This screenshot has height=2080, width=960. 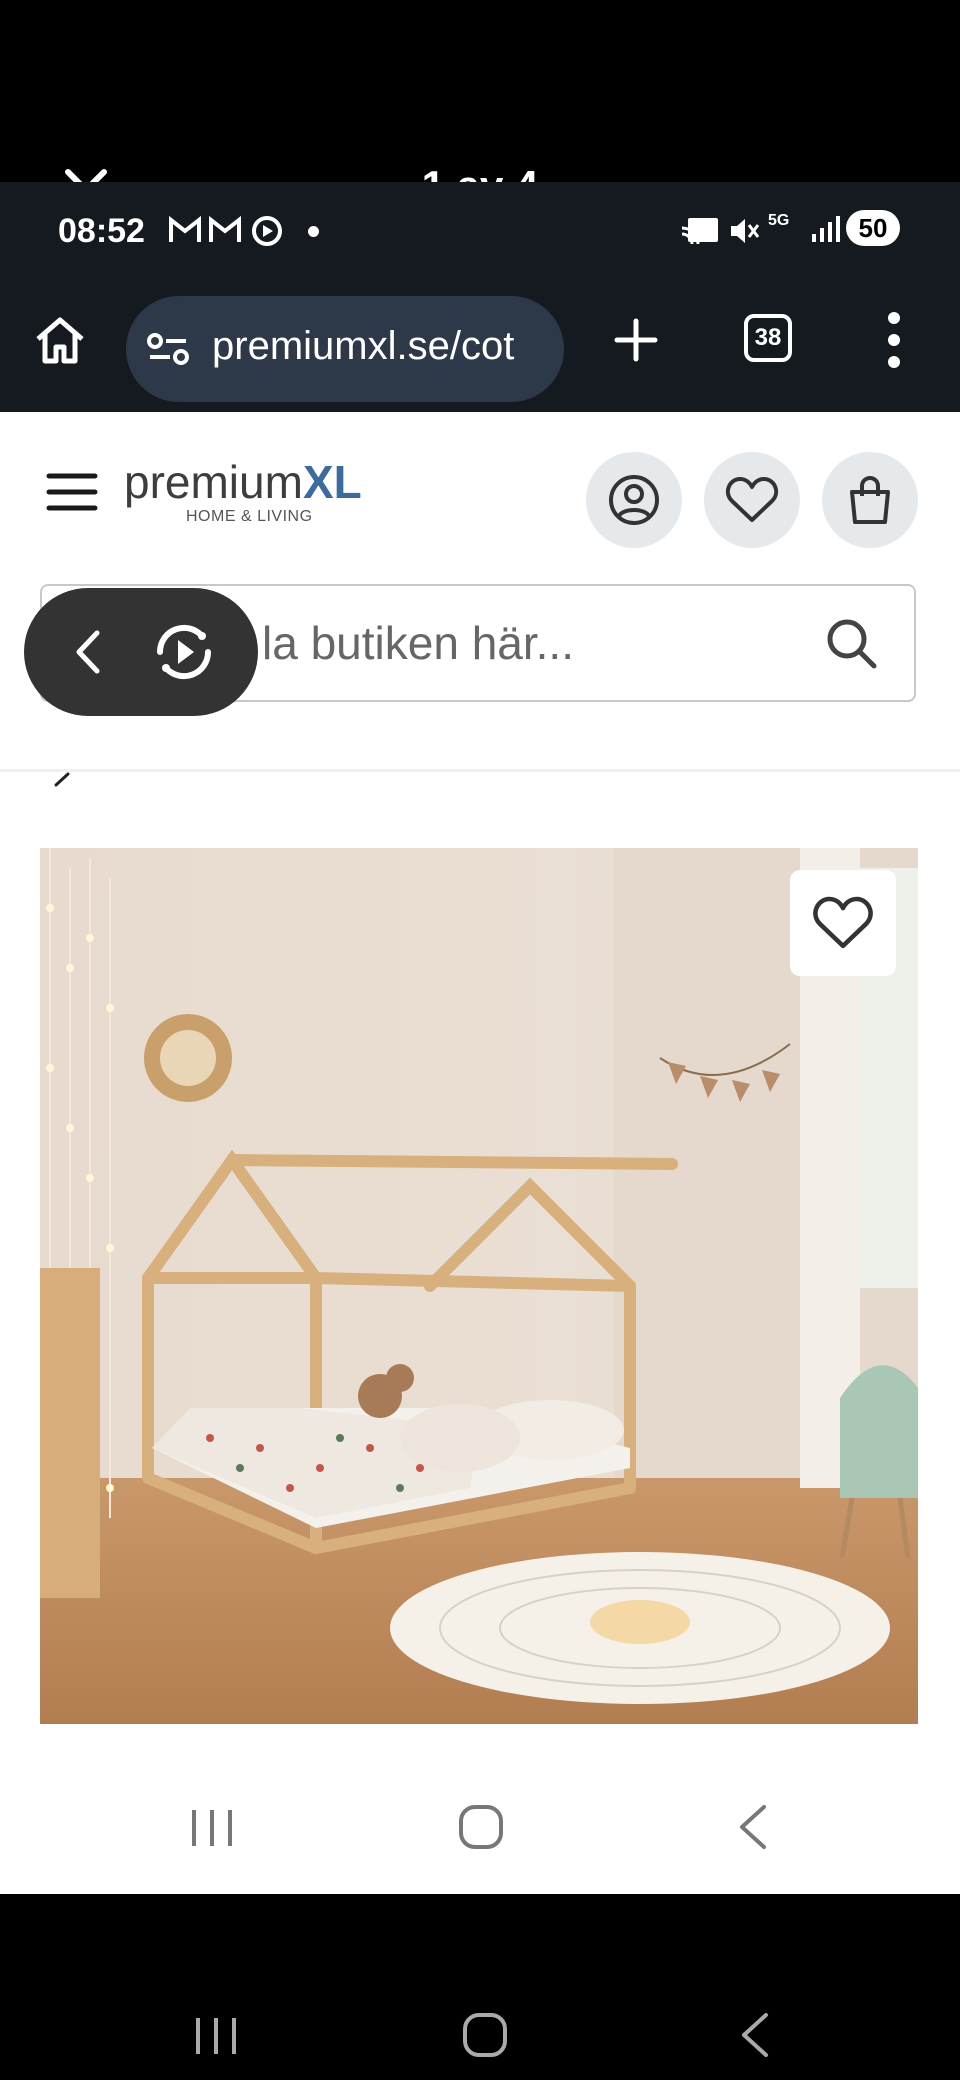 What do you see at coordinates (184, 652) in the screenshot?
I see `replay-icon` at bounding box center [184, 652].